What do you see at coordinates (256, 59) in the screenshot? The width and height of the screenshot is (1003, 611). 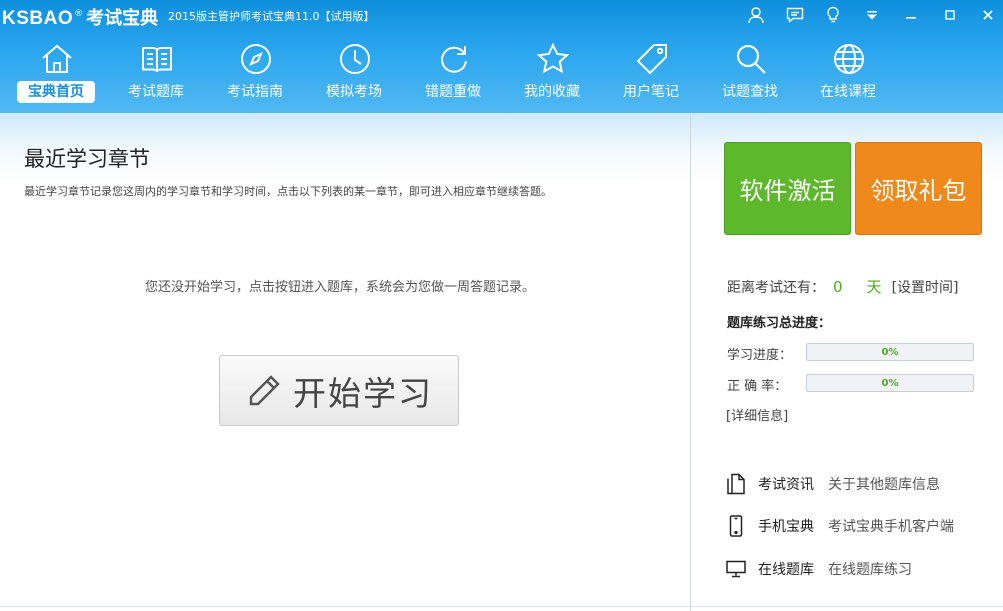 I see `compass-icon` at bounding box center [256, 59].